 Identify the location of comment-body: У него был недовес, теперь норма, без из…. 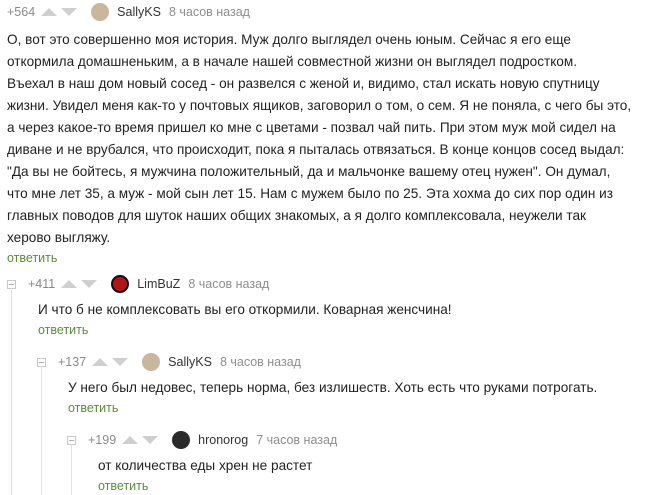
(357, 397).